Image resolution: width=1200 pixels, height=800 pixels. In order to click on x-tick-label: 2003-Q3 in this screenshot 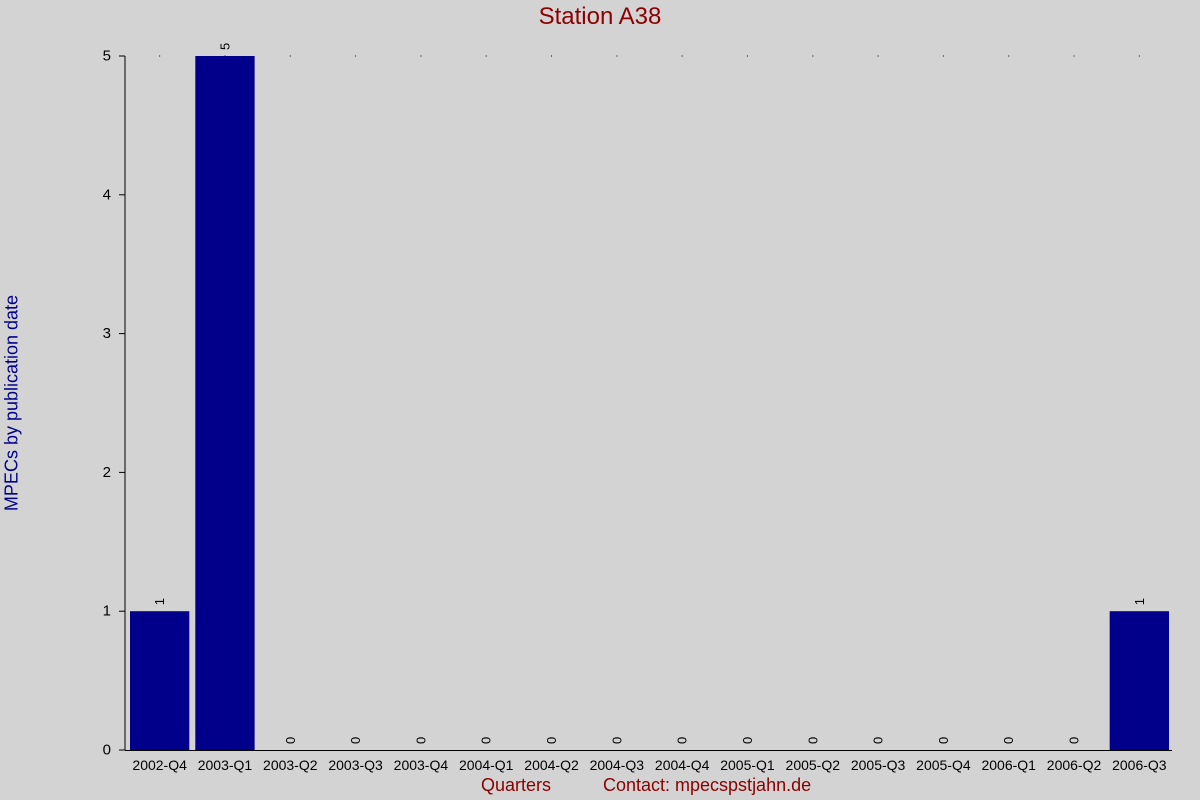, I will do `click(355, 765)`.